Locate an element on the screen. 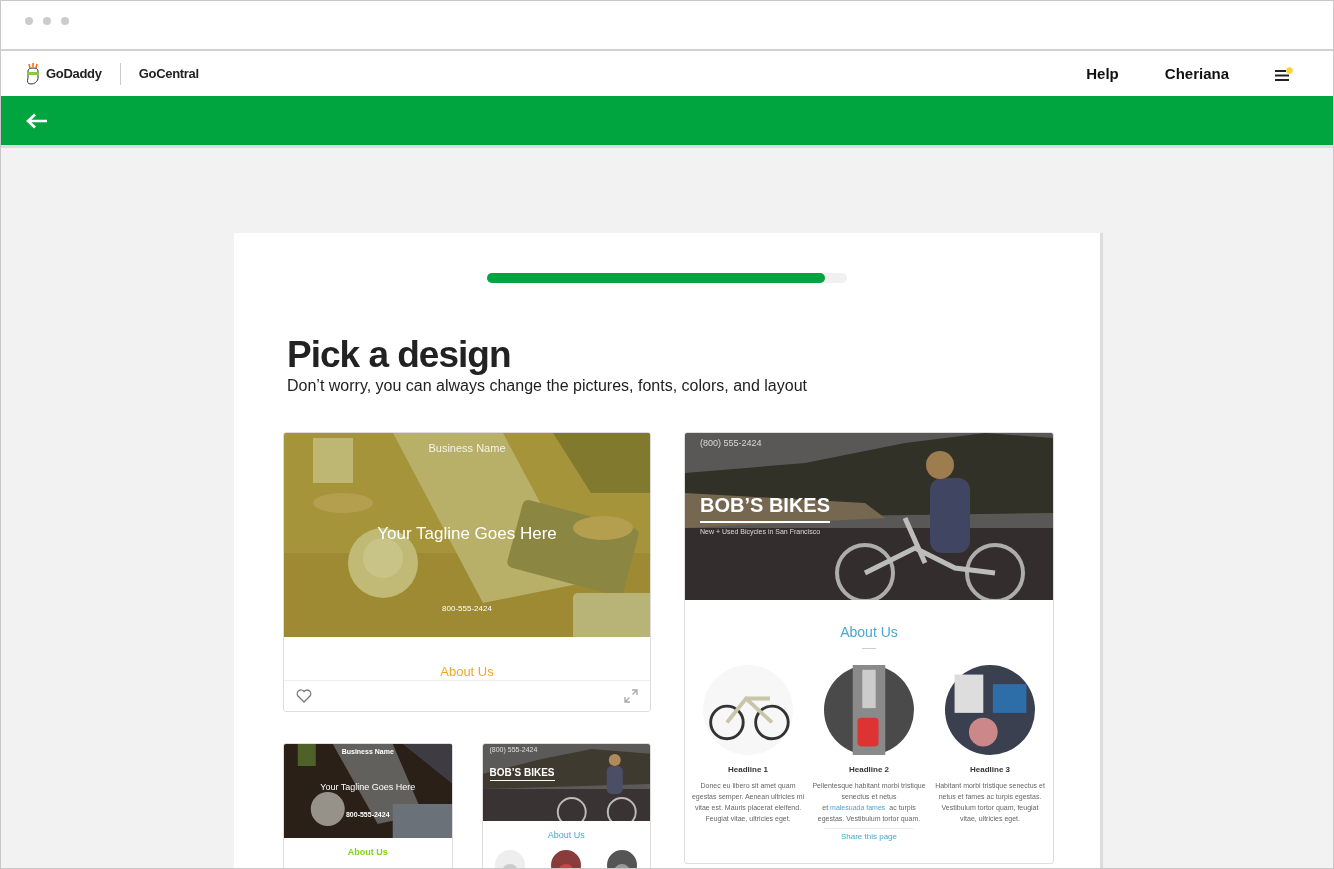 This screenshot has height=869, width=1334. mascot-icon is located at coordinates (33, 73).